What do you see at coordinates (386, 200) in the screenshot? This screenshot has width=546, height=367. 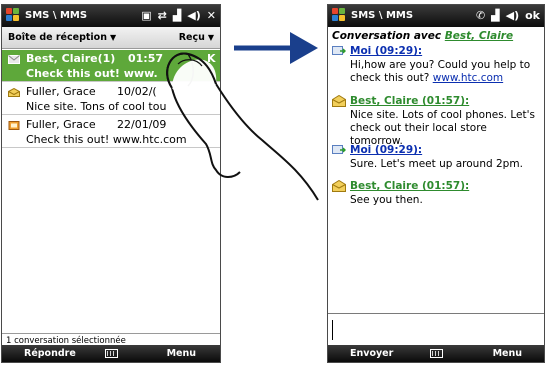 I see `message-text: See you then.` at bounding box center [386, 200].